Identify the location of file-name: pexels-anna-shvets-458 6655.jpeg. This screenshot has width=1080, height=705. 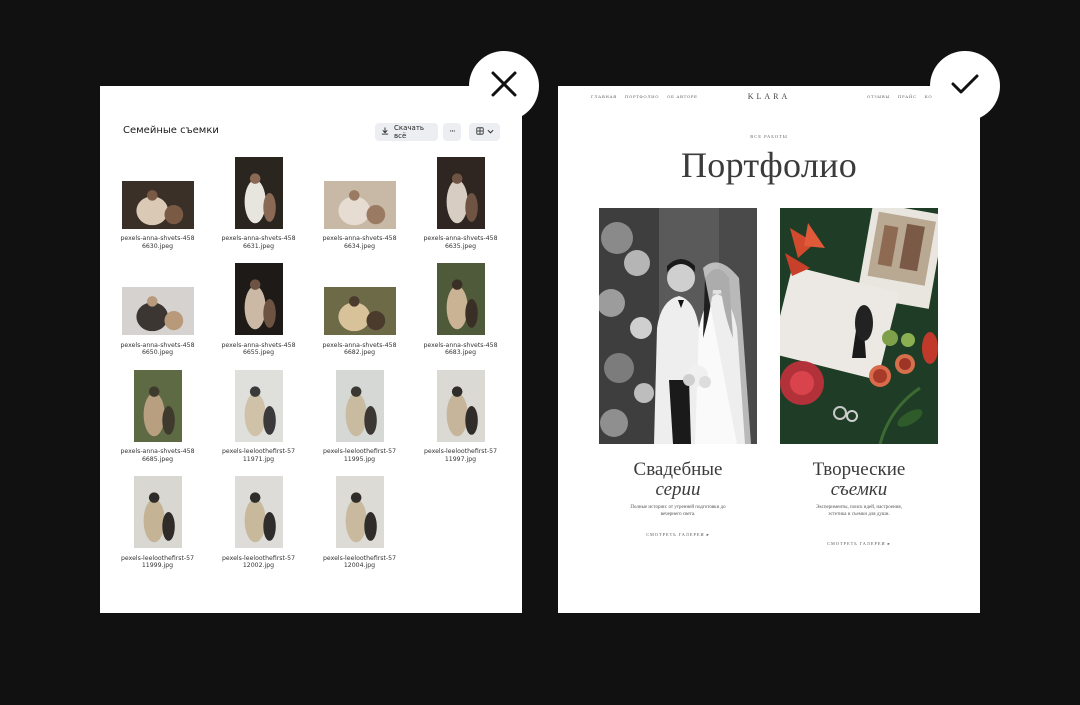
(258, 349).